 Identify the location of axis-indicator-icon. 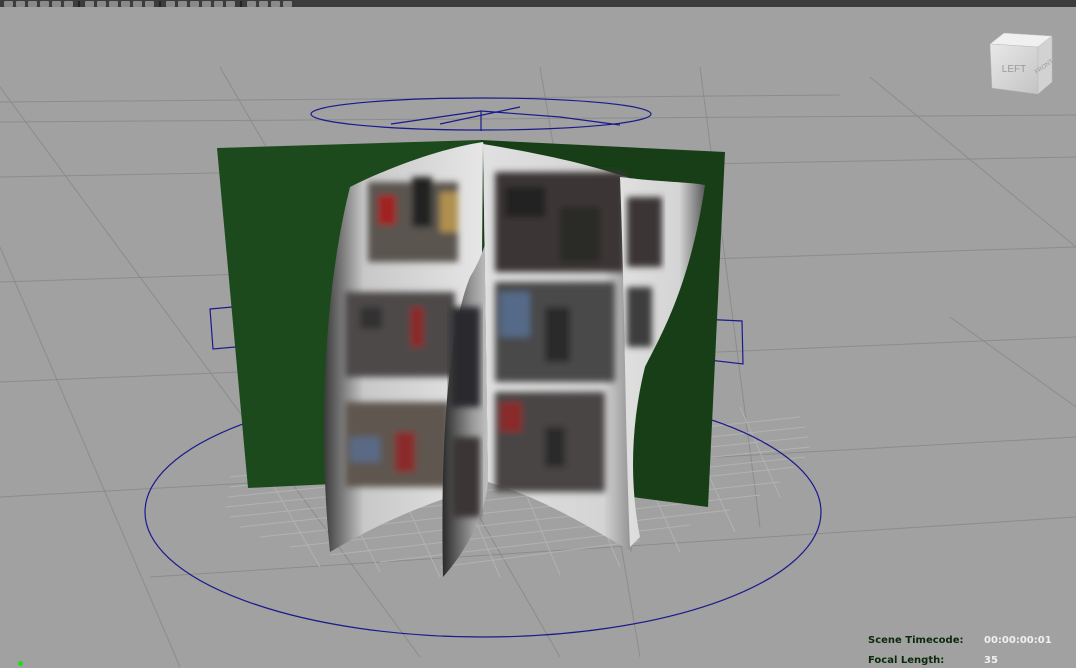
(20, 663).